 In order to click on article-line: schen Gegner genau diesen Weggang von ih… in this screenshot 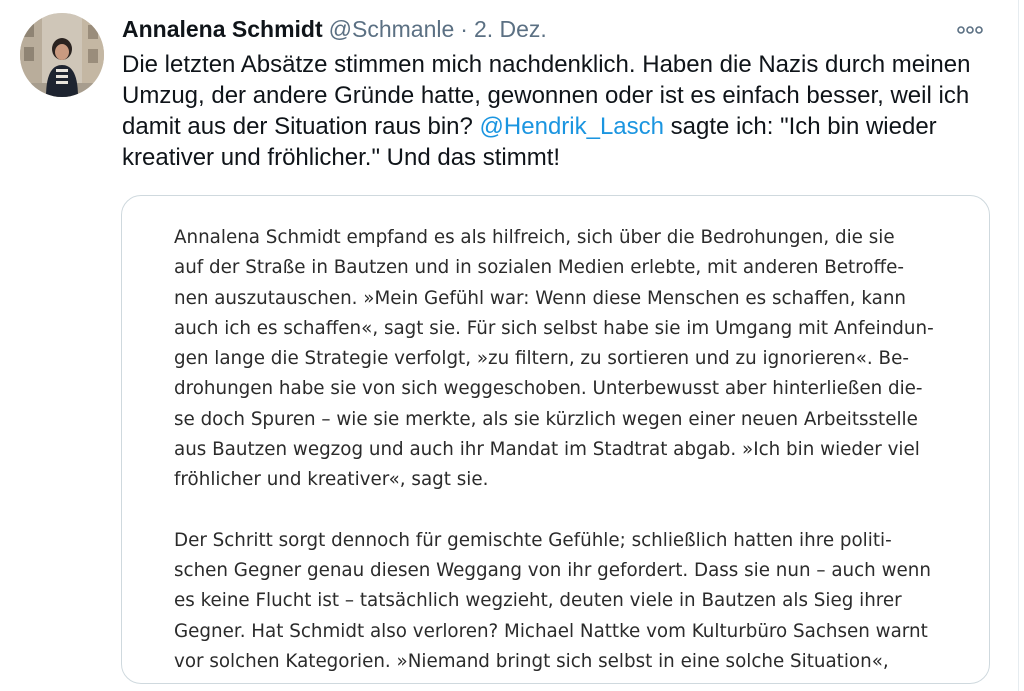, I will do `click(552, 570)`.